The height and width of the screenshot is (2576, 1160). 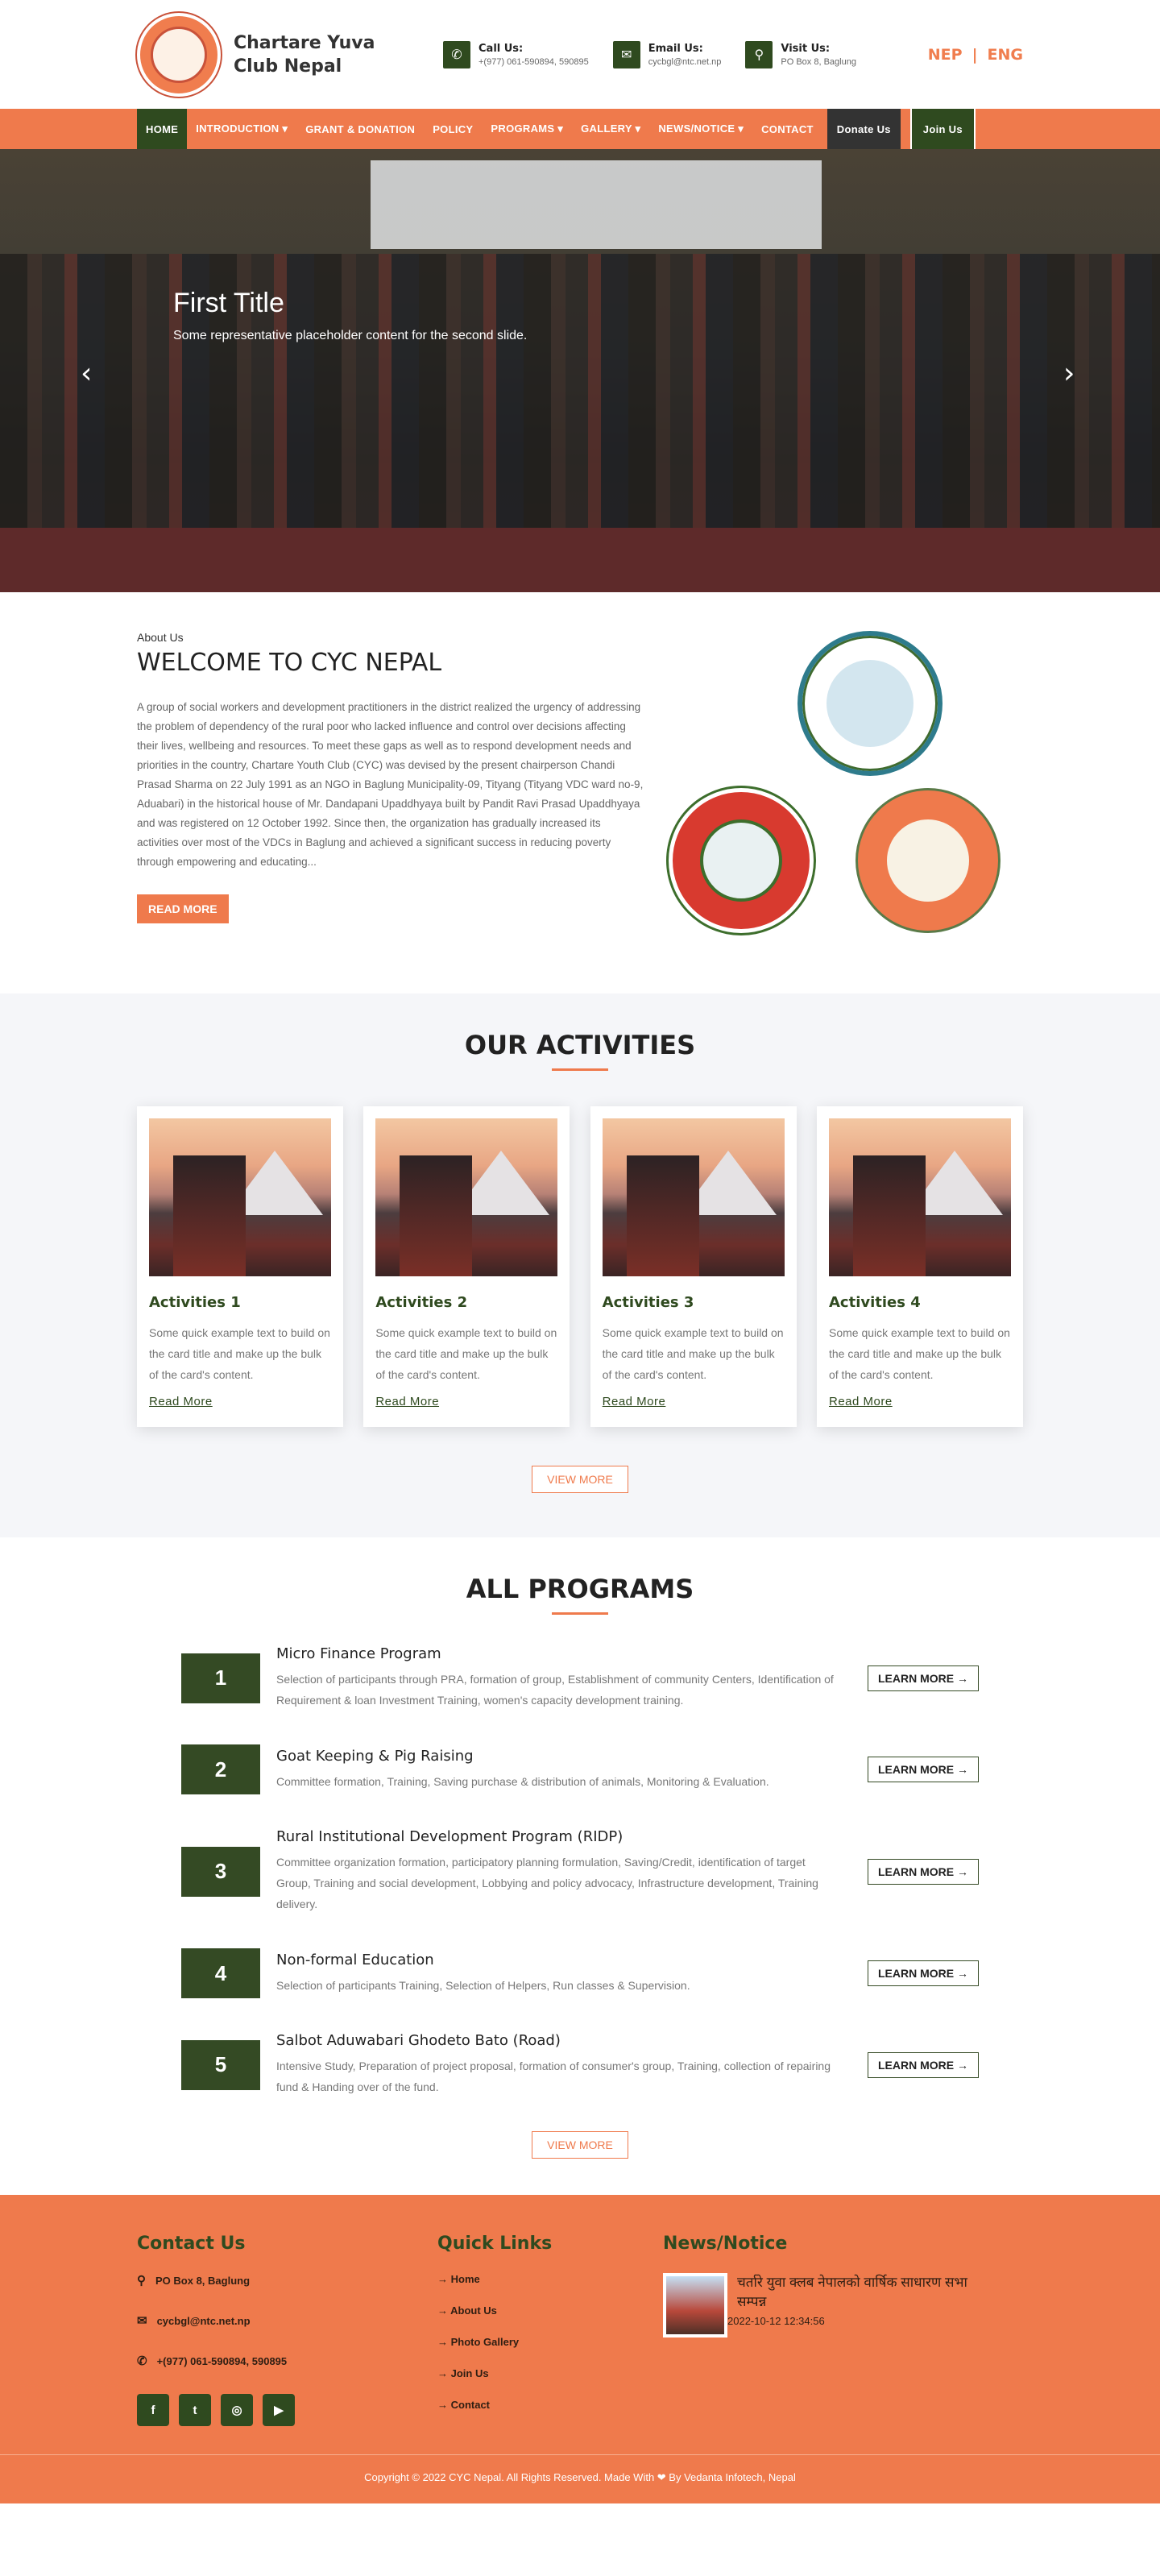 What do you see at coordinates (153, 2410) in the screenshot?
I see `facebook-icon: f` at bounding box center [153, 2410].